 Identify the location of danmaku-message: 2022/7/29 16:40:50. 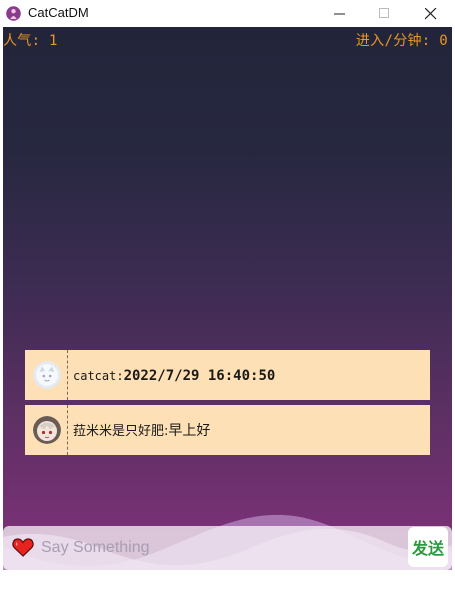
(199, 376).